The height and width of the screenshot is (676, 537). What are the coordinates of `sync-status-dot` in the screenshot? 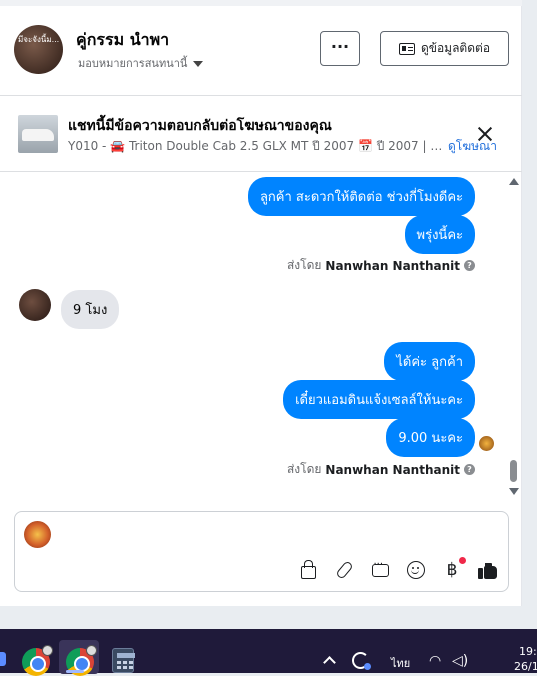 It's located at (367, 666).